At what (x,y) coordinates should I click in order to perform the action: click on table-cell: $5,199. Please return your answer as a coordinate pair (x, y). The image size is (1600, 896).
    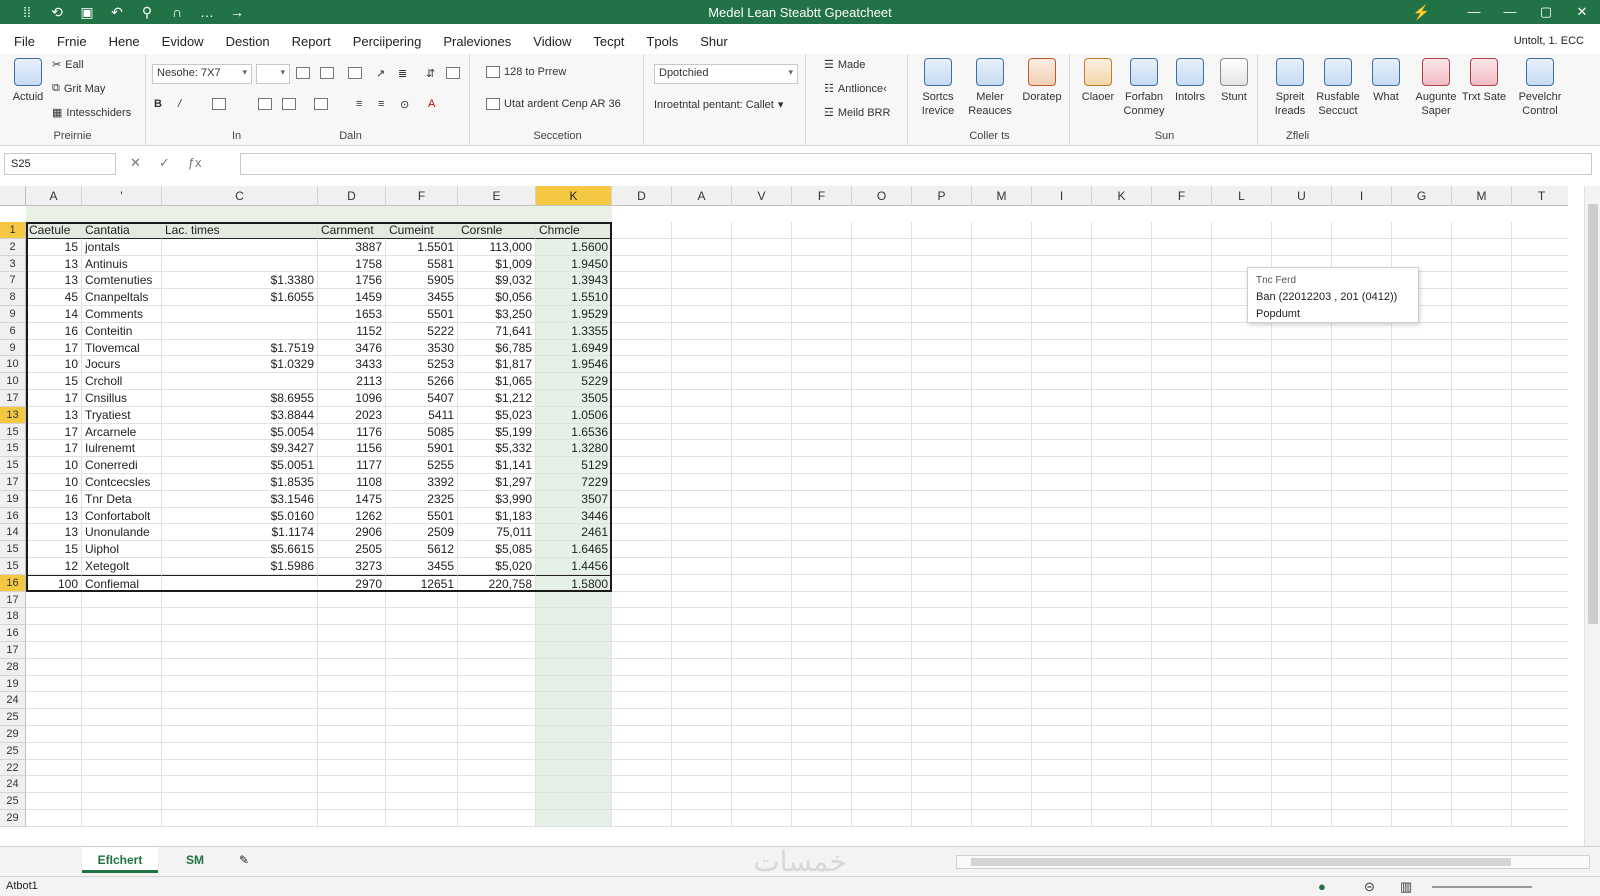
    Looking at the image, I should click on (497, 432).